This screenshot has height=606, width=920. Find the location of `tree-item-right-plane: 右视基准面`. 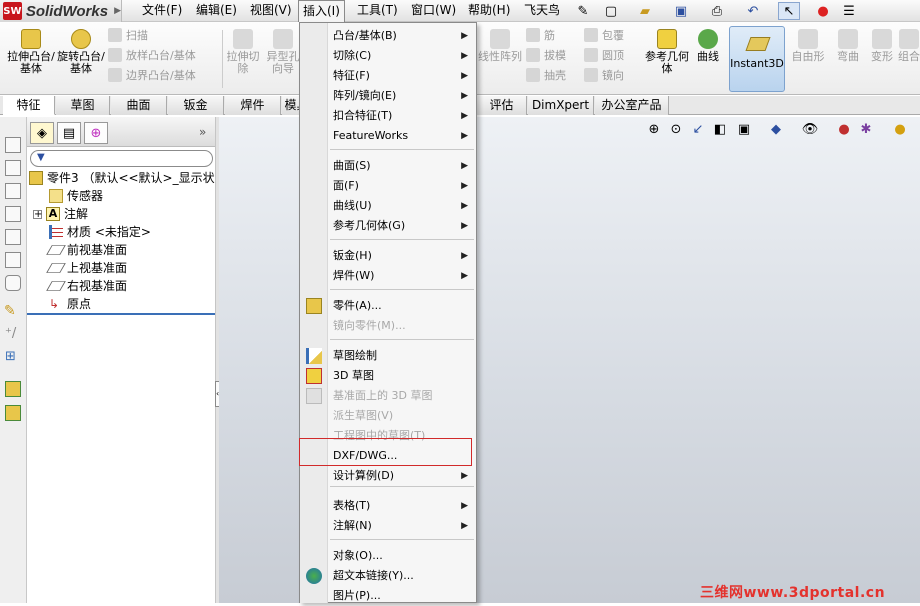

tree-item-right-plane: 右视基准面 is located at coordinates (86, 286).